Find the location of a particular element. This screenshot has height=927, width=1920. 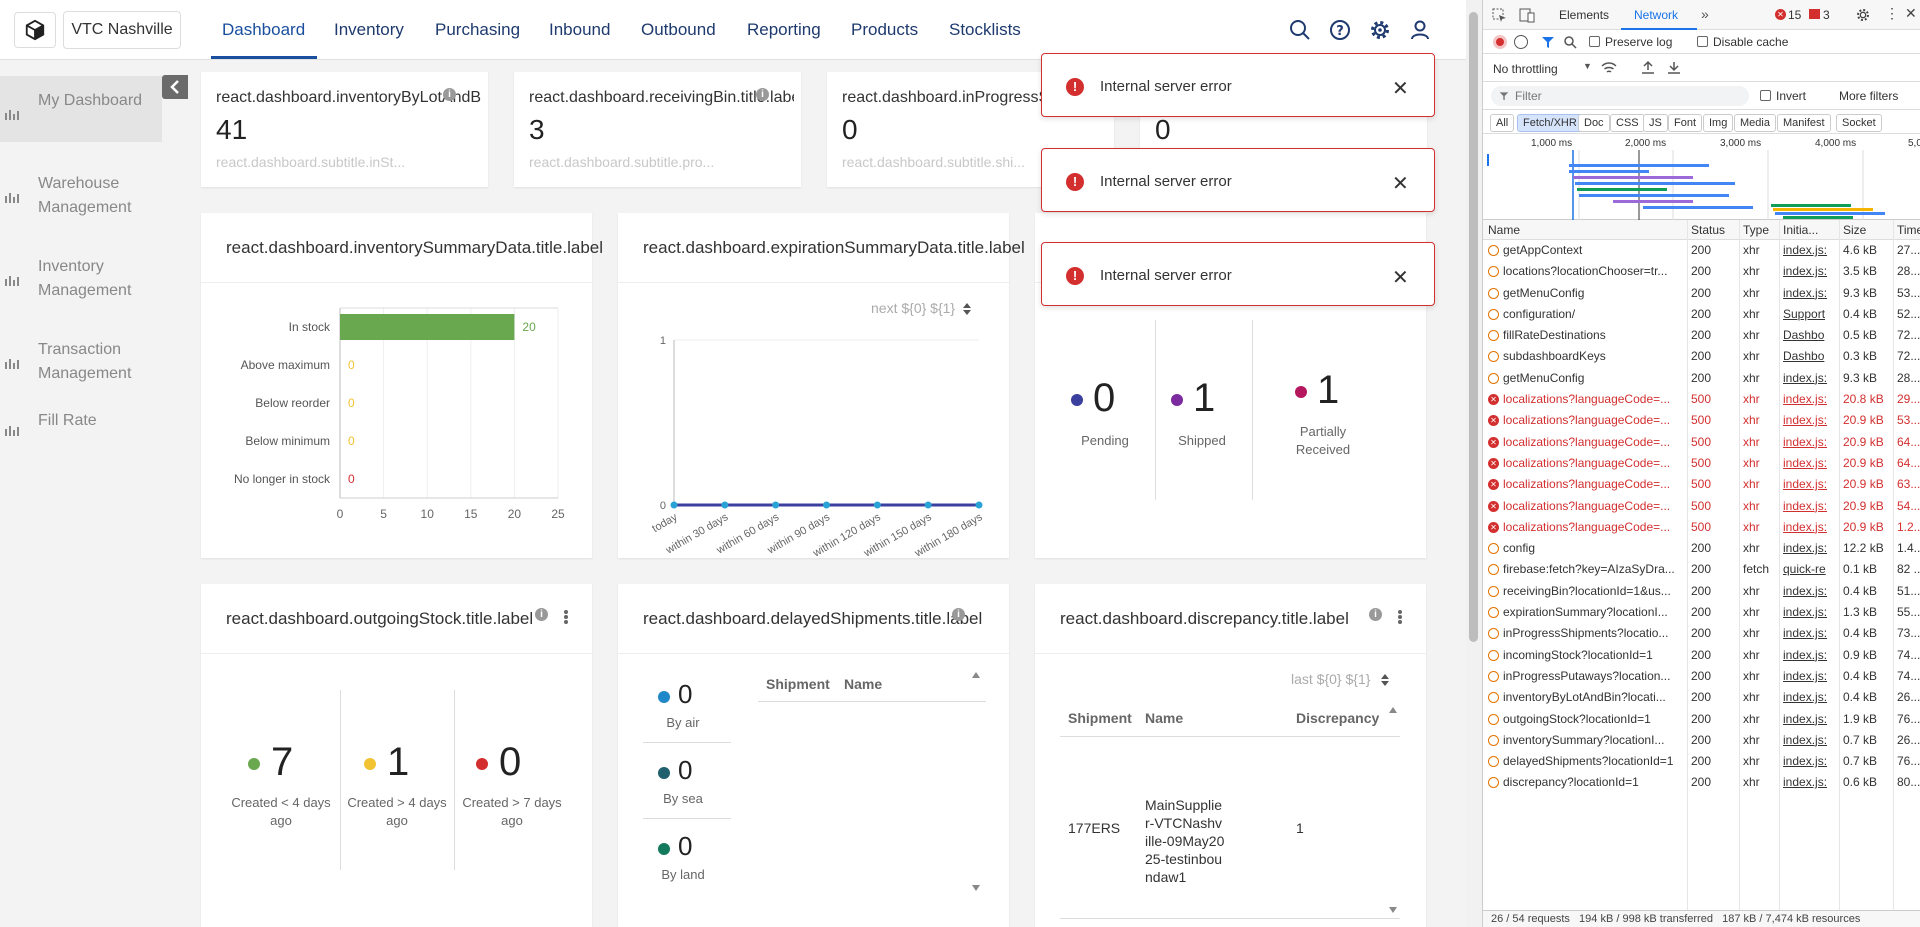

kebab-menu-icon: ⋮ is located at coordinates (1892, 13).